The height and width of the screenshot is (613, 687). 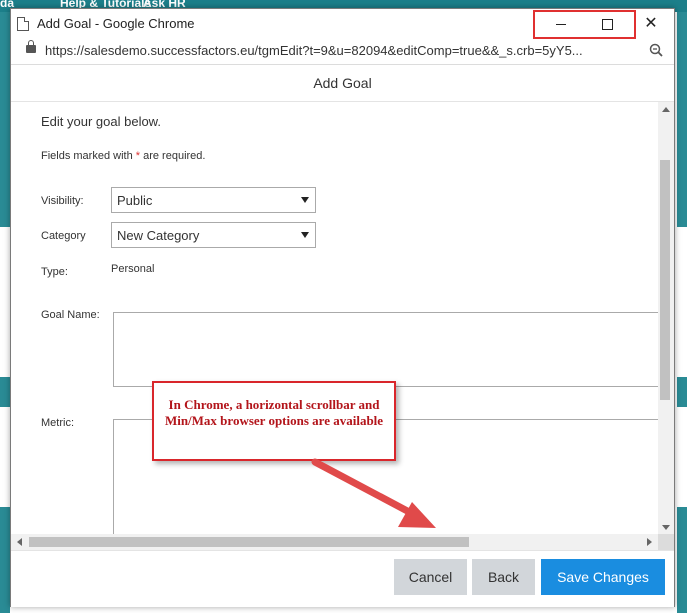 What do you see at coordinates (651, 23) in the screenshot?
I see `close-icon: ✕` at bounding box center [651, 23].